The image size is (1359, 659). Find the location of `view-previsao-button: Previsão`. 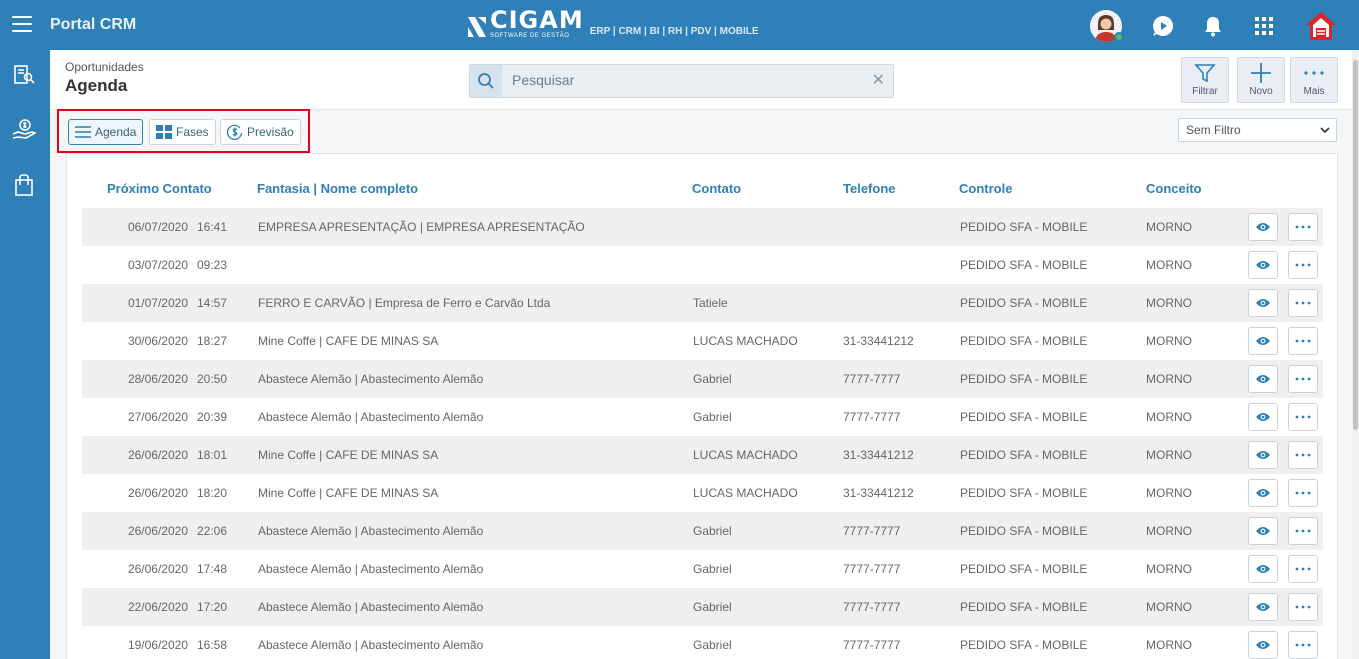

view-previsao-button: Previsão is located at coordinates (260, 132).